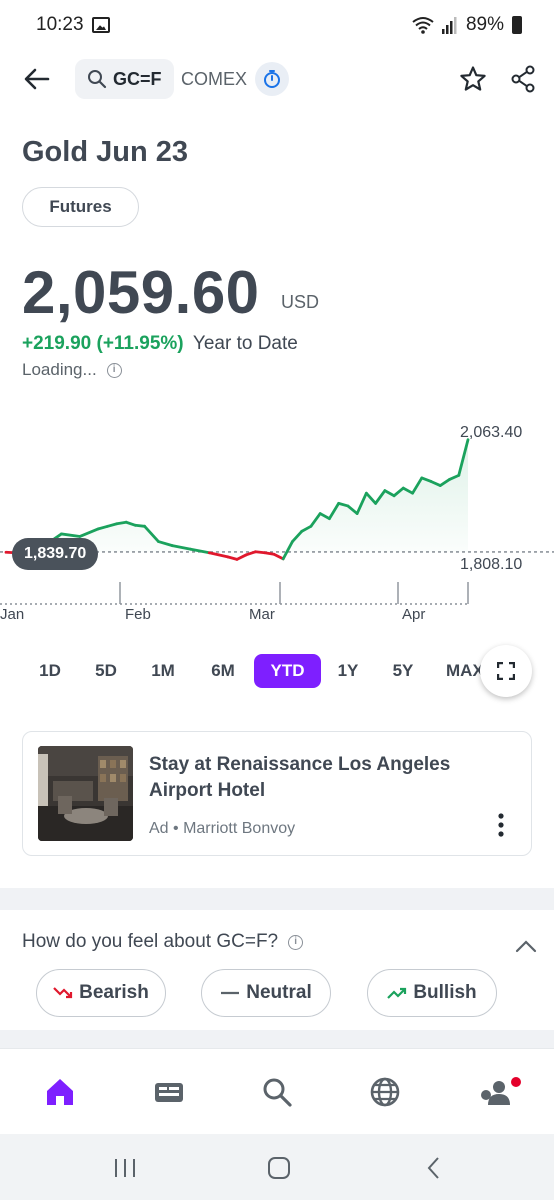 The image size is (554, 1200). I want to click on share-icon, so click(523, 79).